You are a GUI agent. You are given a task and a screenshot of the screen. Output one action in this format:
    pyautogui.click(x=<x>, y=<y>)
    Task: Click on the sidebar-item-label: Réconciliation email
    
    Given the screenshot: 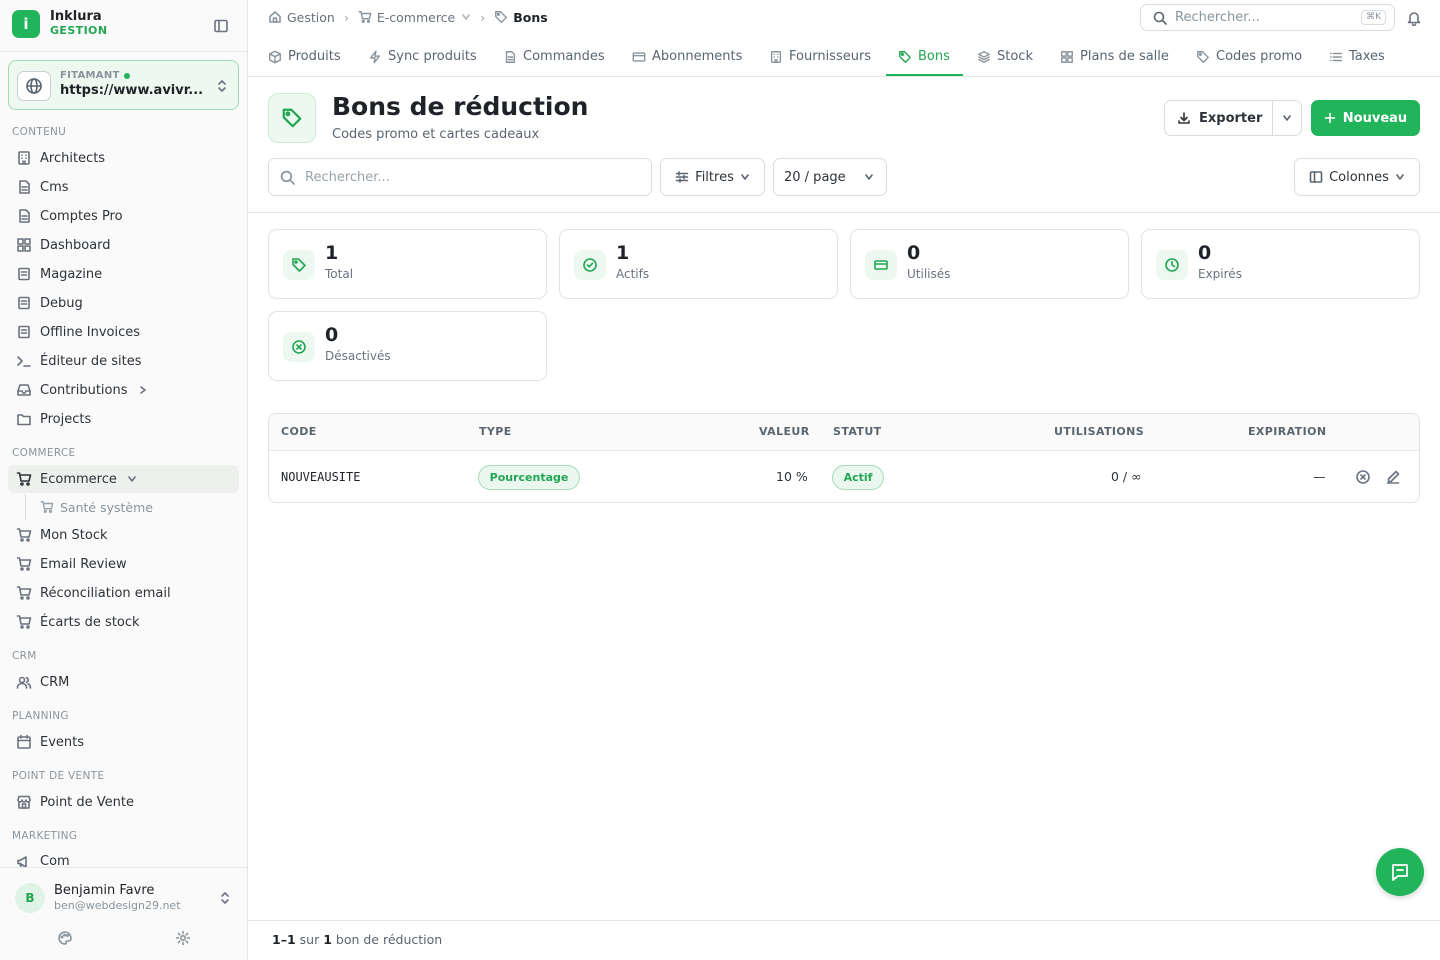 What is the action you would take?
    pyautogui.click(x=105, y=593)
    